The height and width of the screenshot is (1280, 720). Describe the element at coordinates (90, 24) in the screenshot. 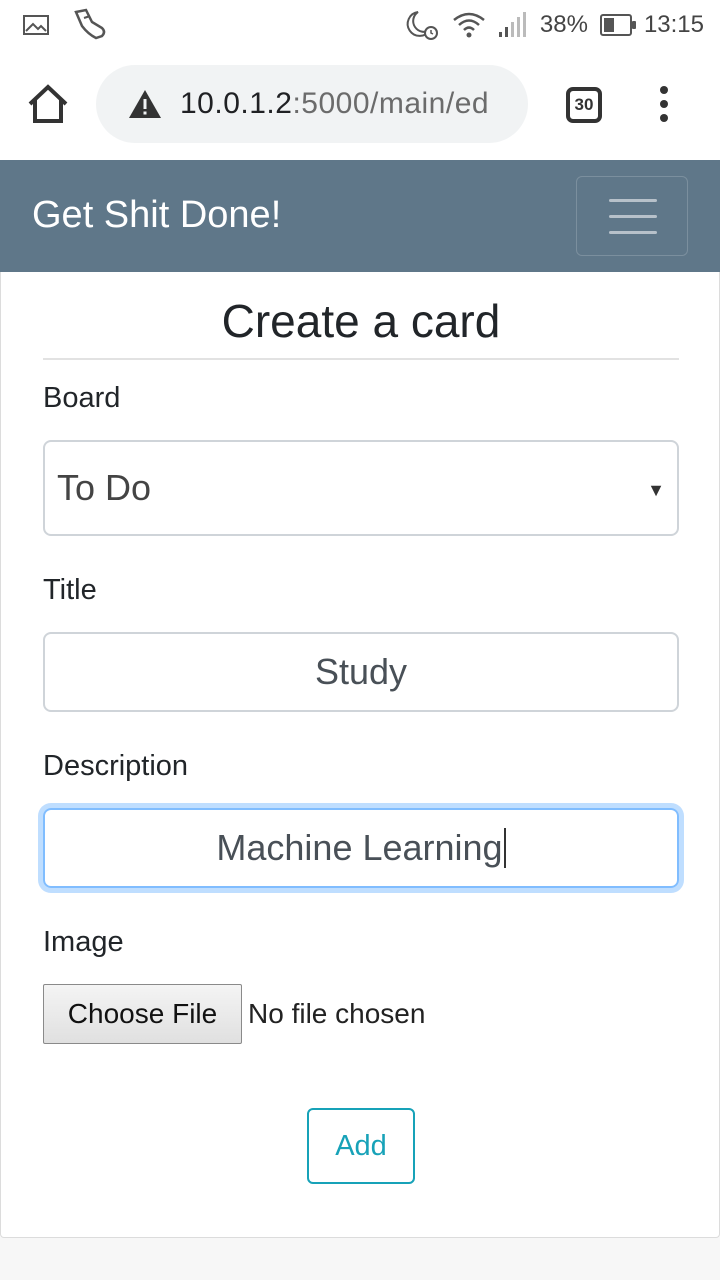

I see `sneaker-icon` at that location.